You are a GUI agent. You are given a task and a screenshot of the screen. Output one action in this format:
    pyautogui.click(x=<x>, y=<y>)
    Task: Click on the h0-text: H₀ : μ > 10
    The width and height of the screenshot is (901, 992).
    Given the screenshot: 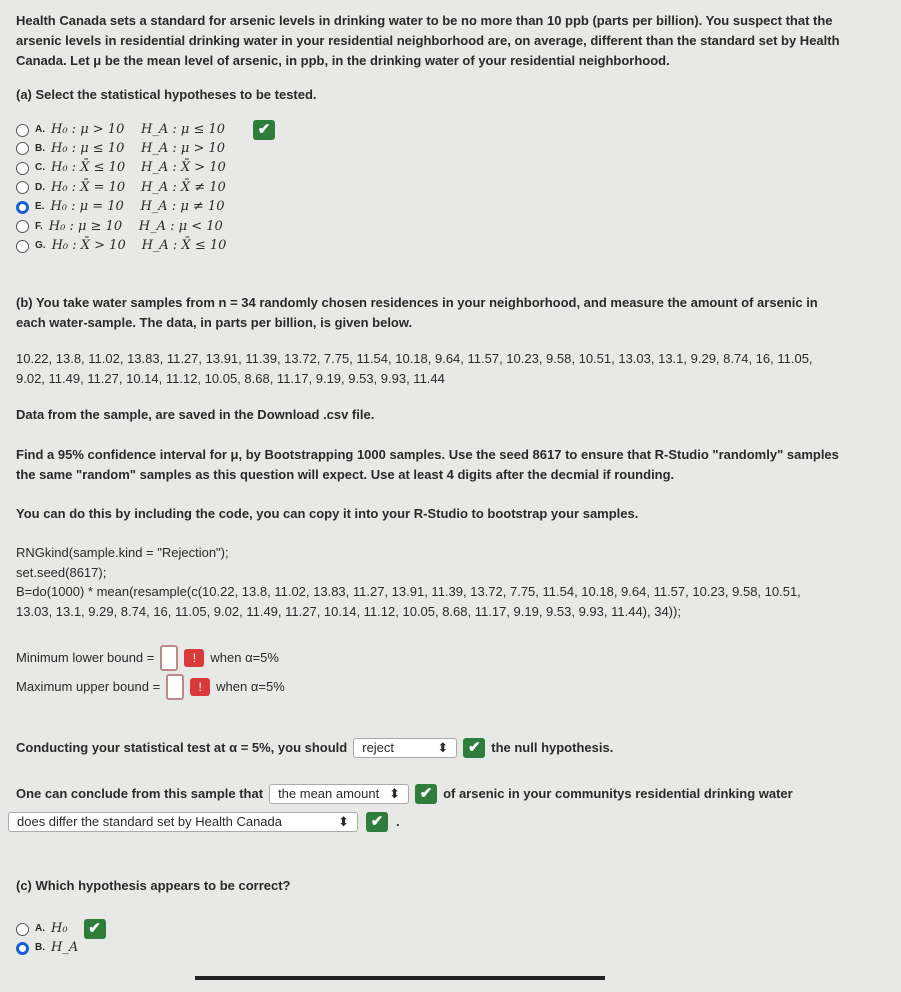 What is the action you would take?
    pyautogui.click(x=88, y=129)
    